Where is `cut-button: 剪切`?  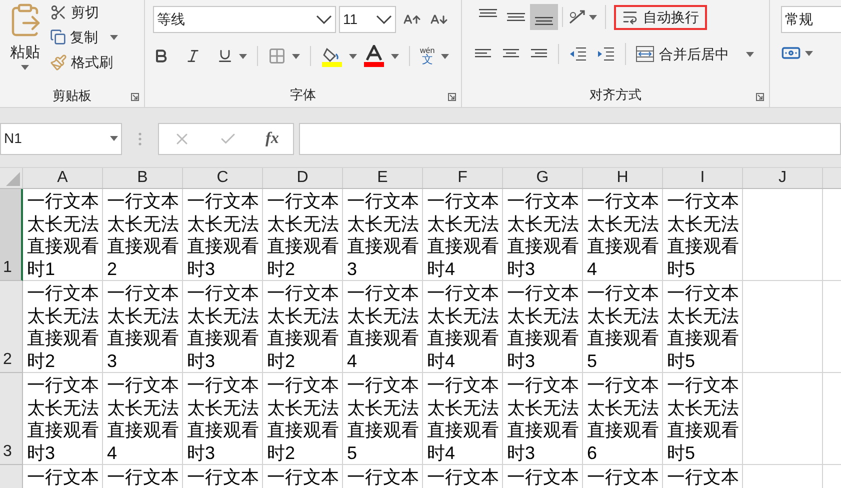 cut-button: 剪切 is located at coordinates (84, 12).